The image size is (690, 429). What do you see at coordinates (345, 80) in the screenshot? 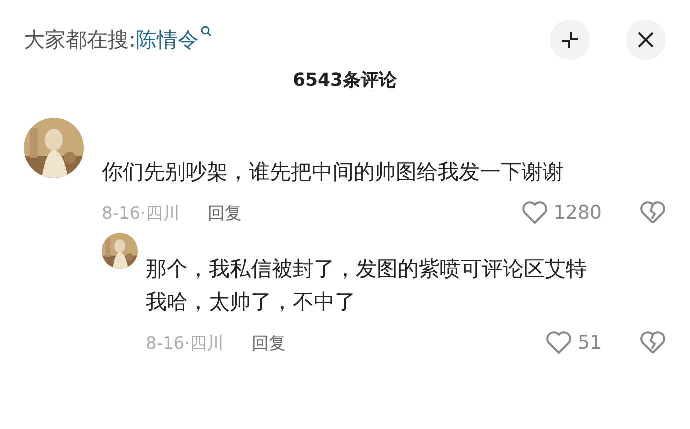
I see `comment-count-title: 6543条评论` at bounding box center [345, 80].